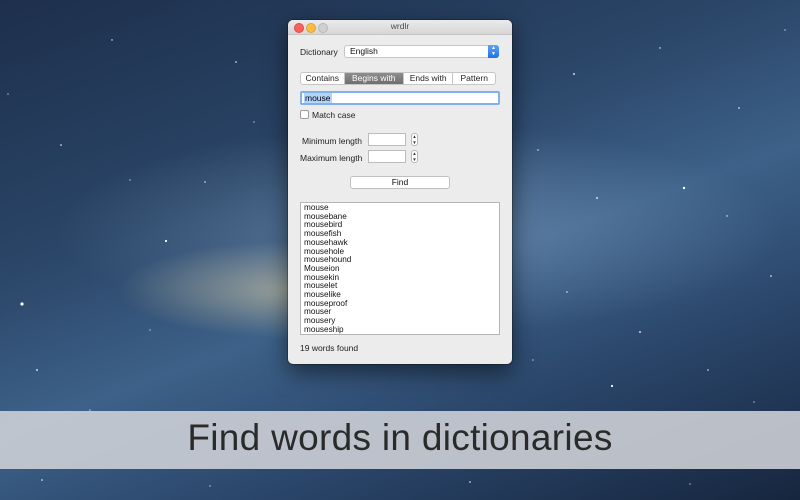 The image size is (800, 500). What do you see at coordinates (374, 78) in the screenshot?
I see `mode-begins-with: Begins with` at bounding box center [374, 78].